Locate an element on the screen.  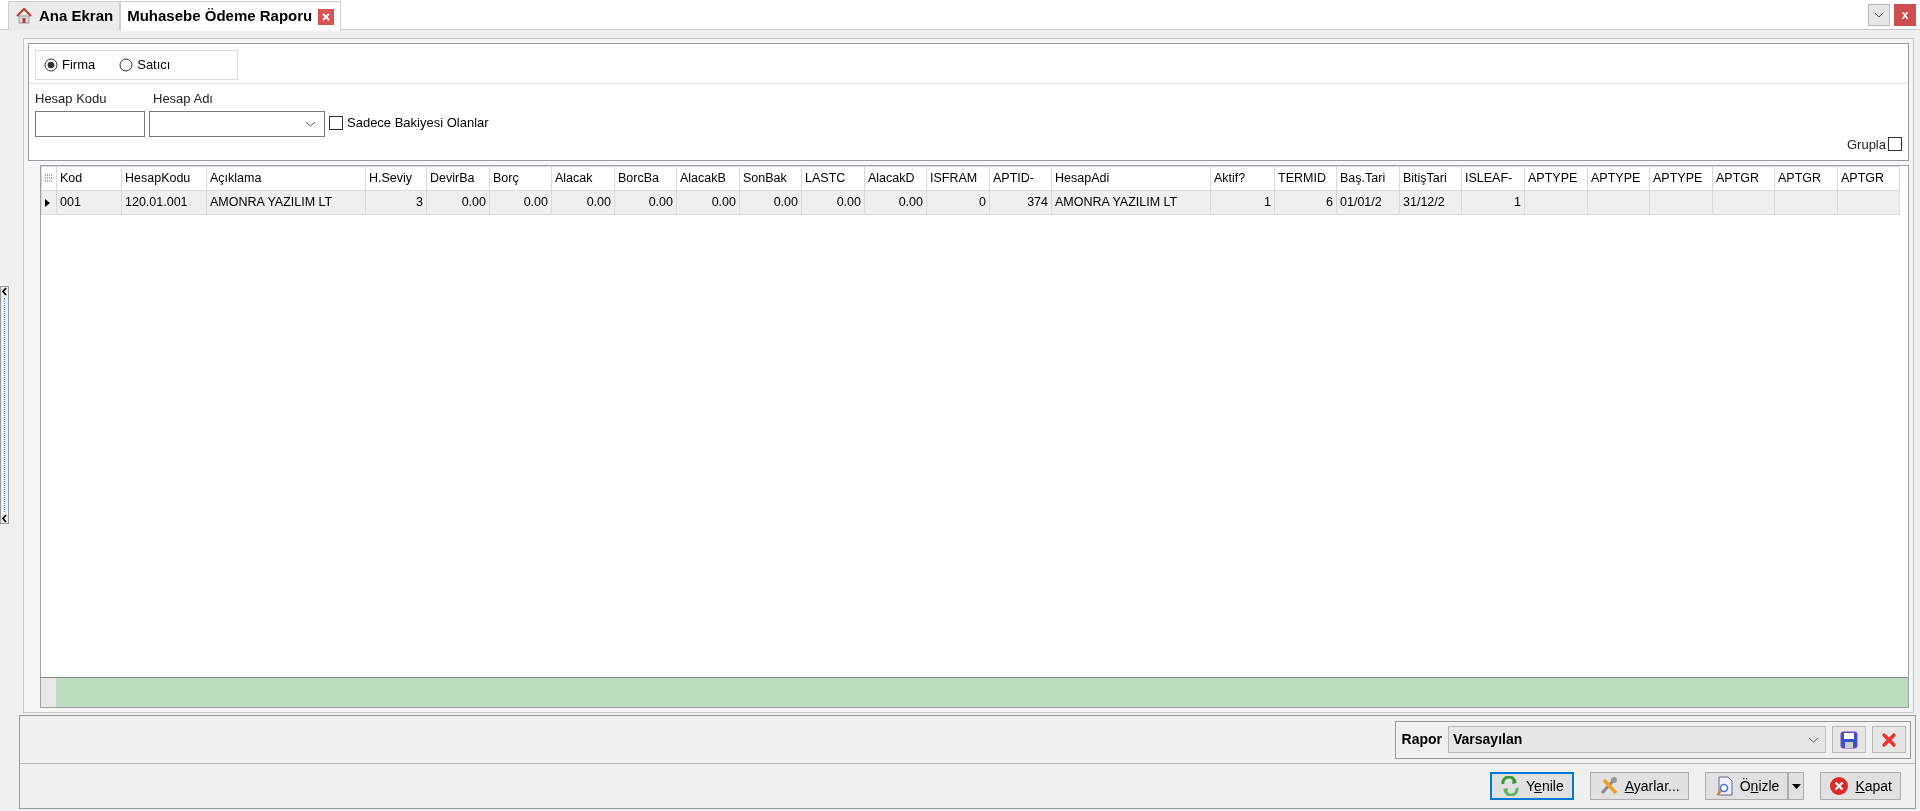
checkbox: Grupla is located at coordinates (1874, 144).